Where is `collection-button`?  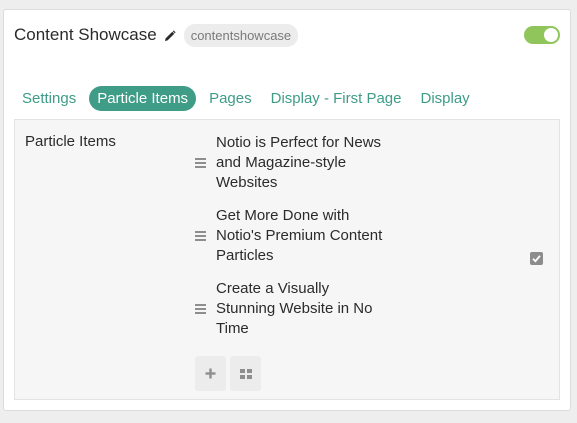
collection-button is located at coordinates (245, 373).